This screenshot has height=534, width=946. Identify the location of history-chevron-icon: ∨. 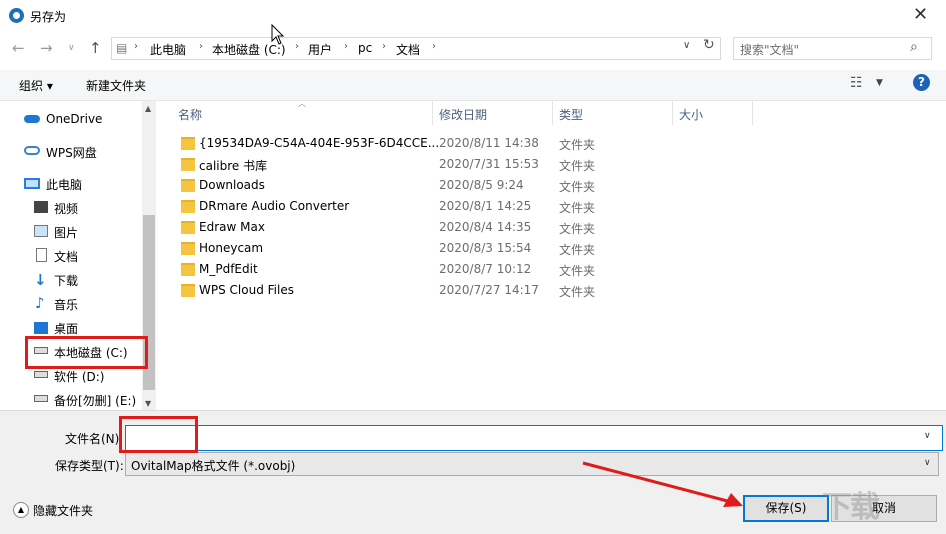
(71, 48).